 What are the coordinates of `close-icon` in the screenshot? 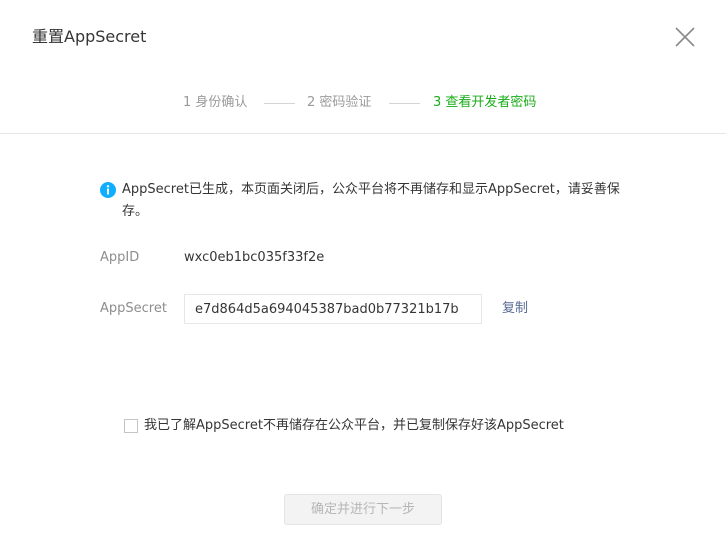 It's located at (685, 37).